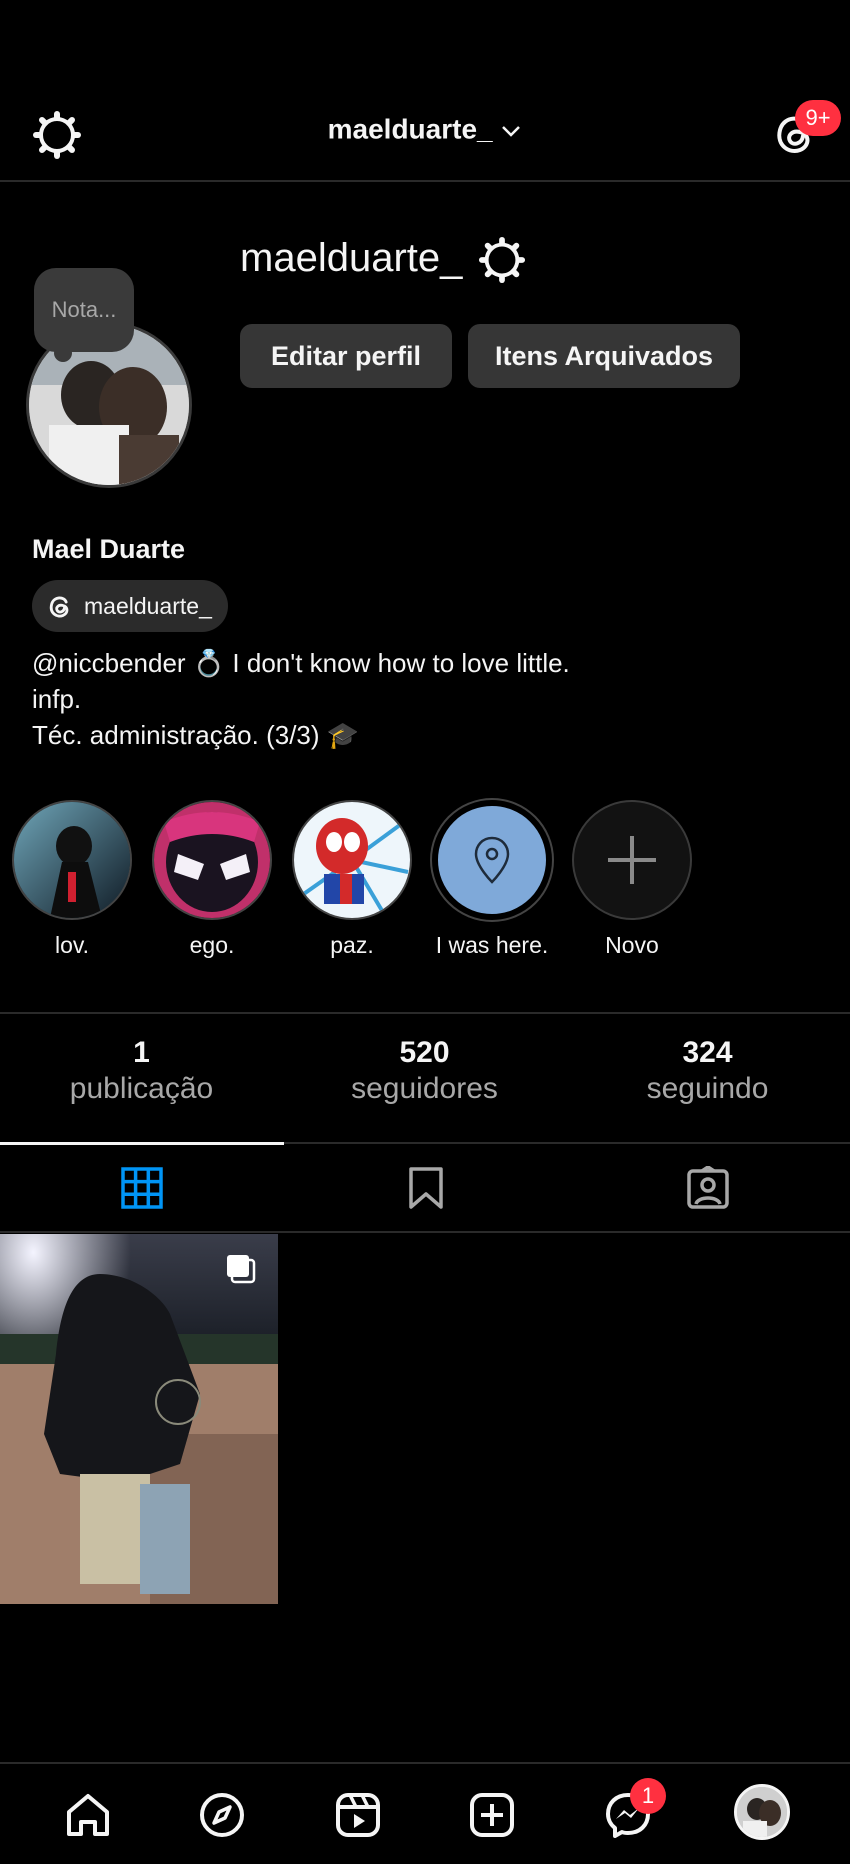 Image resolution: width=850 pixels, height=1864 pixels. I want to click on highlight-label: I was here., so click(492, 945).